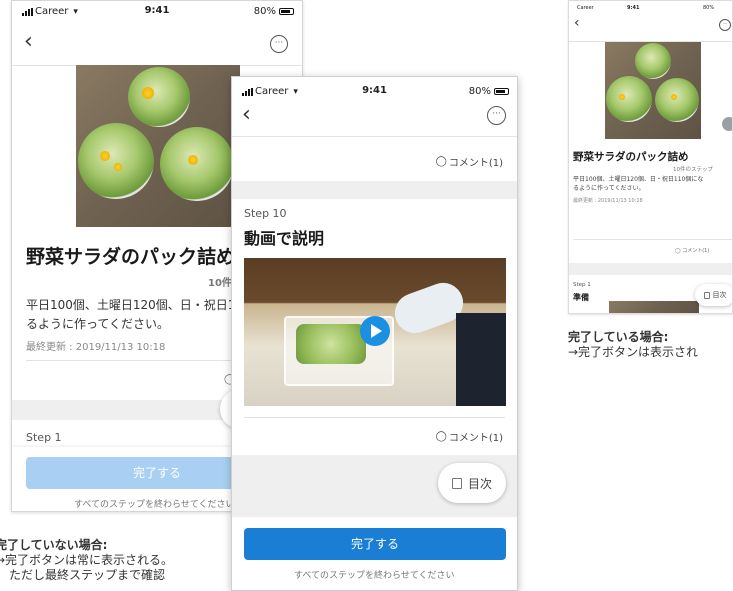 The image size is (733, 591). Describe the element at coordinates (725, 25) in the screenshot. I see `more-icon: ··` at that location.